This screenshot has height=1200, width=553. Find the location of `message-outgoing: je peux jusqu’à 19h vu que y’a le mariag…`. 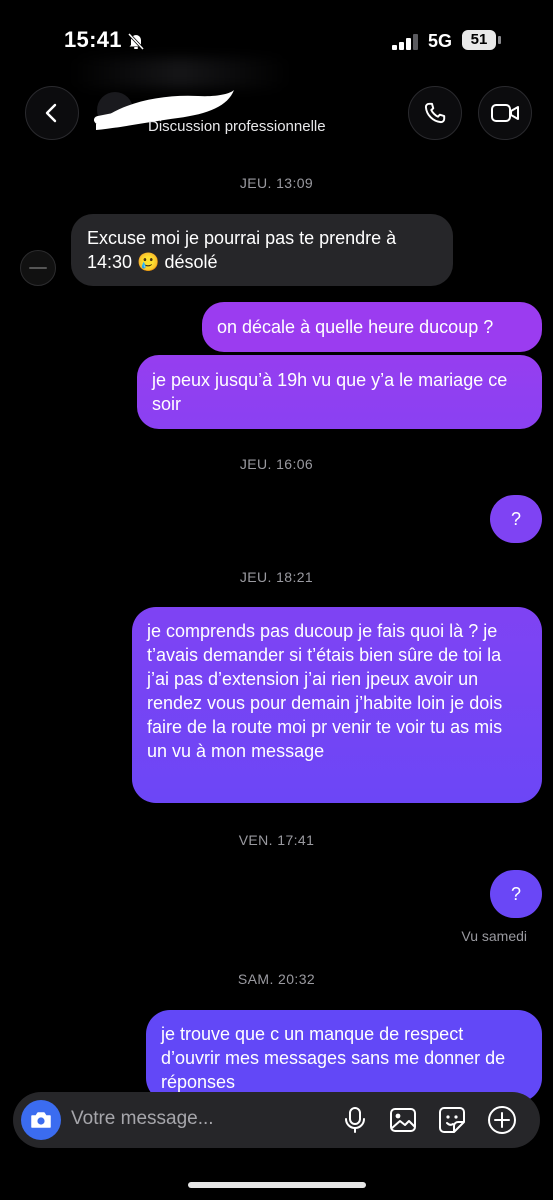

message-outgoing: je peux jusqu’à 19h vu que y’a le mariag… is located at coordinates (339, 392).